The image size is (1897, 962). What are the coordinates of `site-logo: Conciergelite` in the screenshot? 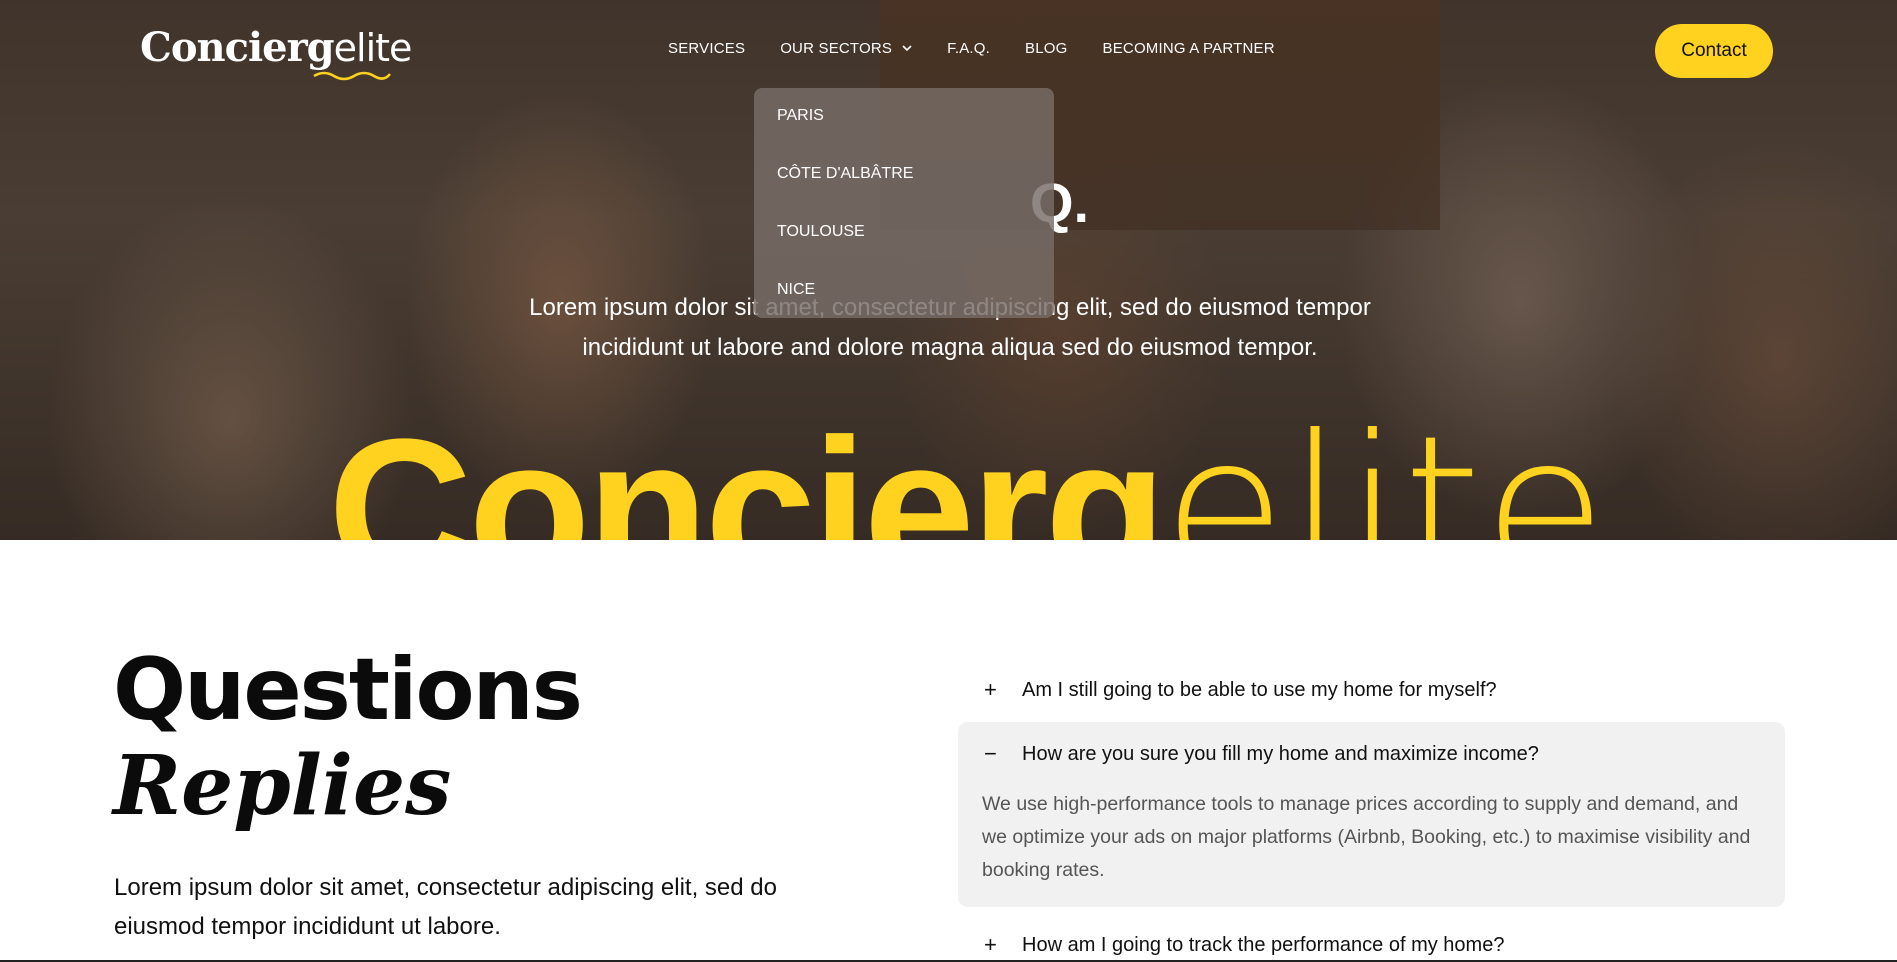 It's located at (276, 52).